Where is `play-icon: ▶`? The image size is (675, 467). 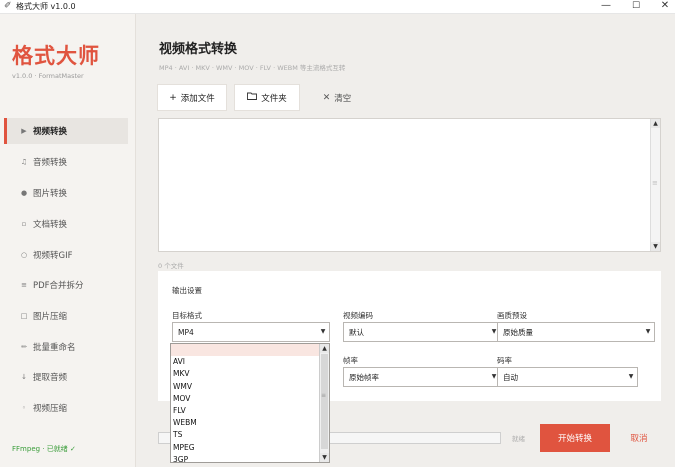
play-icon: ▶ is located at coordinates (24, 131).